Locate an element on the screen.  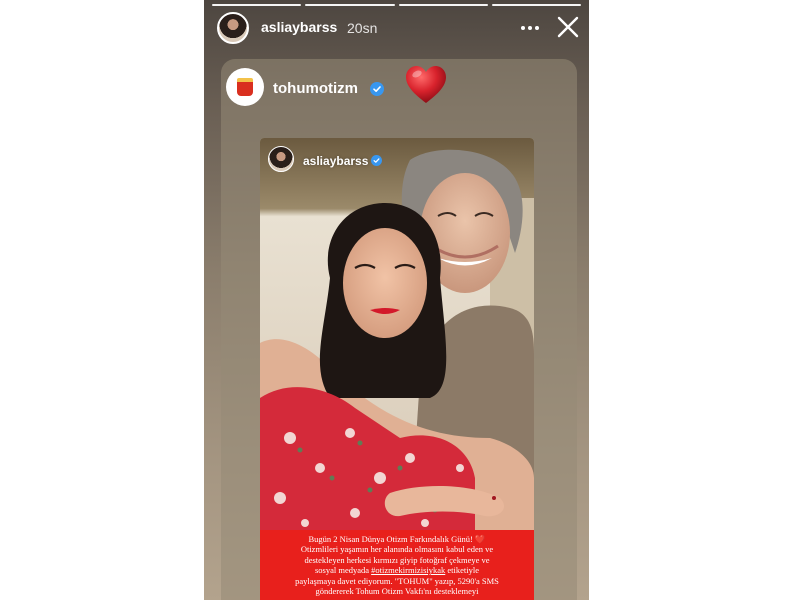
caption-text: sosyal medyada is located at coordinates (342, 570).